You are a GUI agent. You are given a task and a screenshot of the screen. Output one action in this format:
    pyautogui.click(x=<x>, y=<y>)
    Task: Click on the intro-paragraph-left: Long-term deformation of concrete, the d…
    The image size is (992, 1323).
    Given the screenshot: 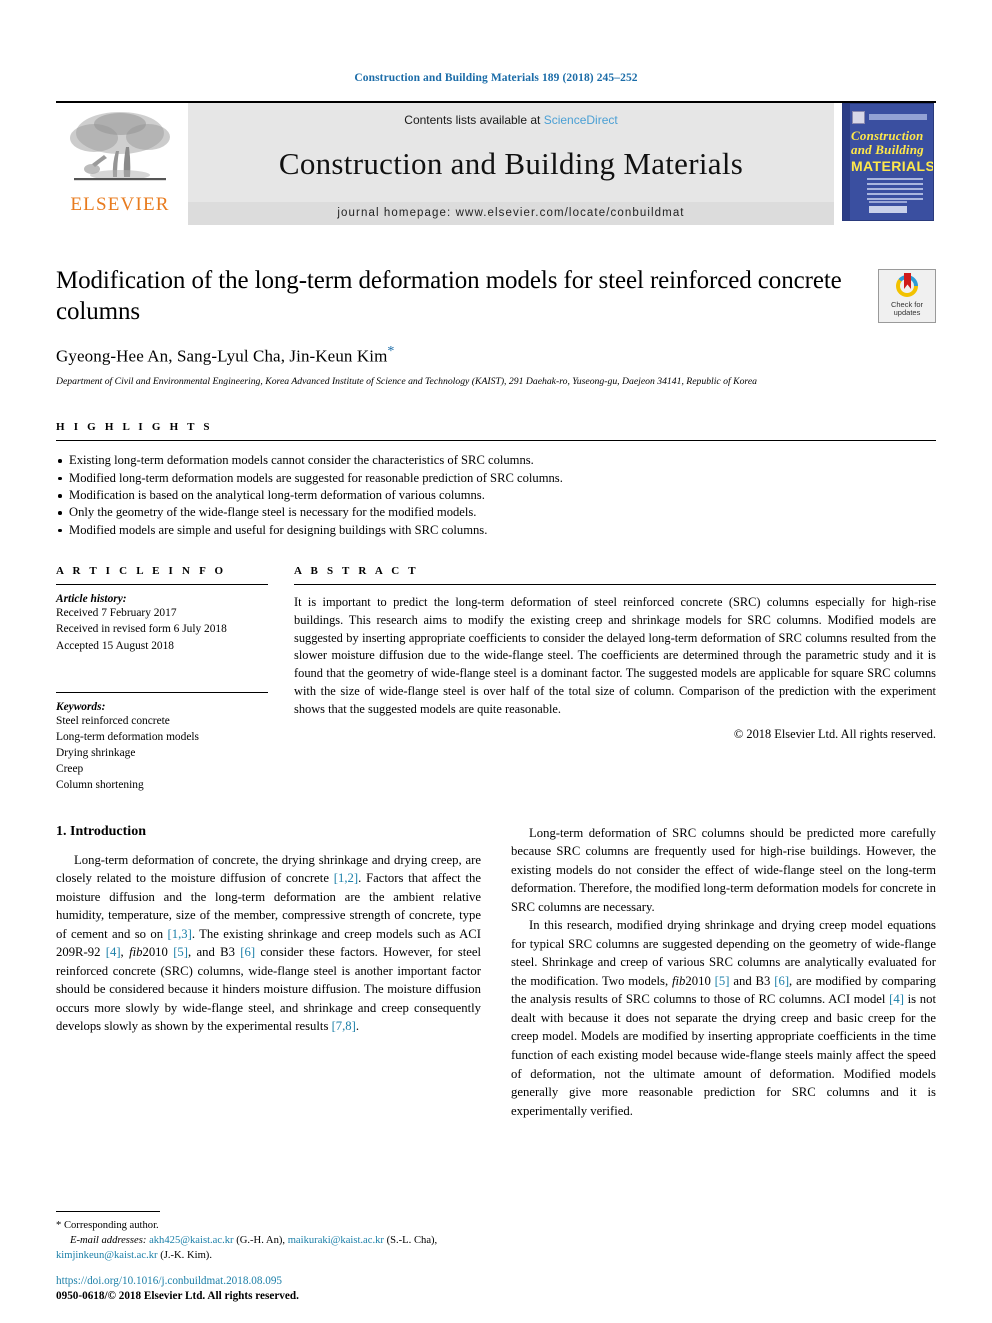 What is the action you would take?
    pyautogui.click(x=268, y=943)
    